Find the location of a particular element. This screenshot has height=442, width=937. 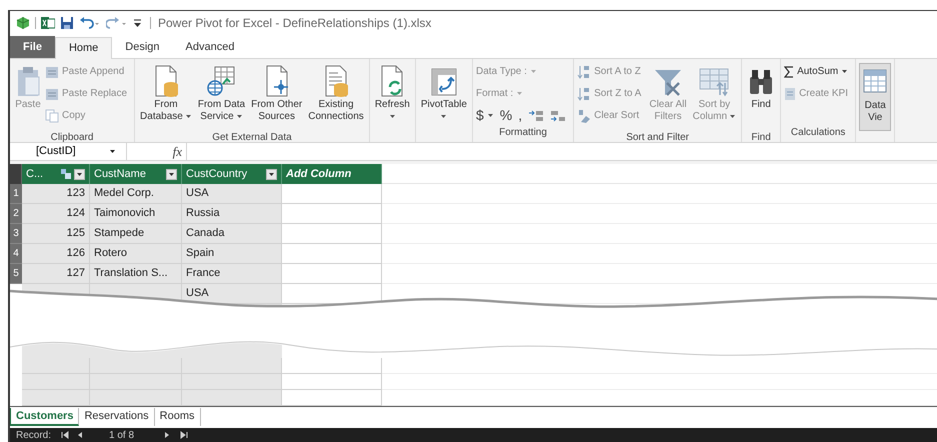

group-label: Get External Data is located at coordinates (252, 136).